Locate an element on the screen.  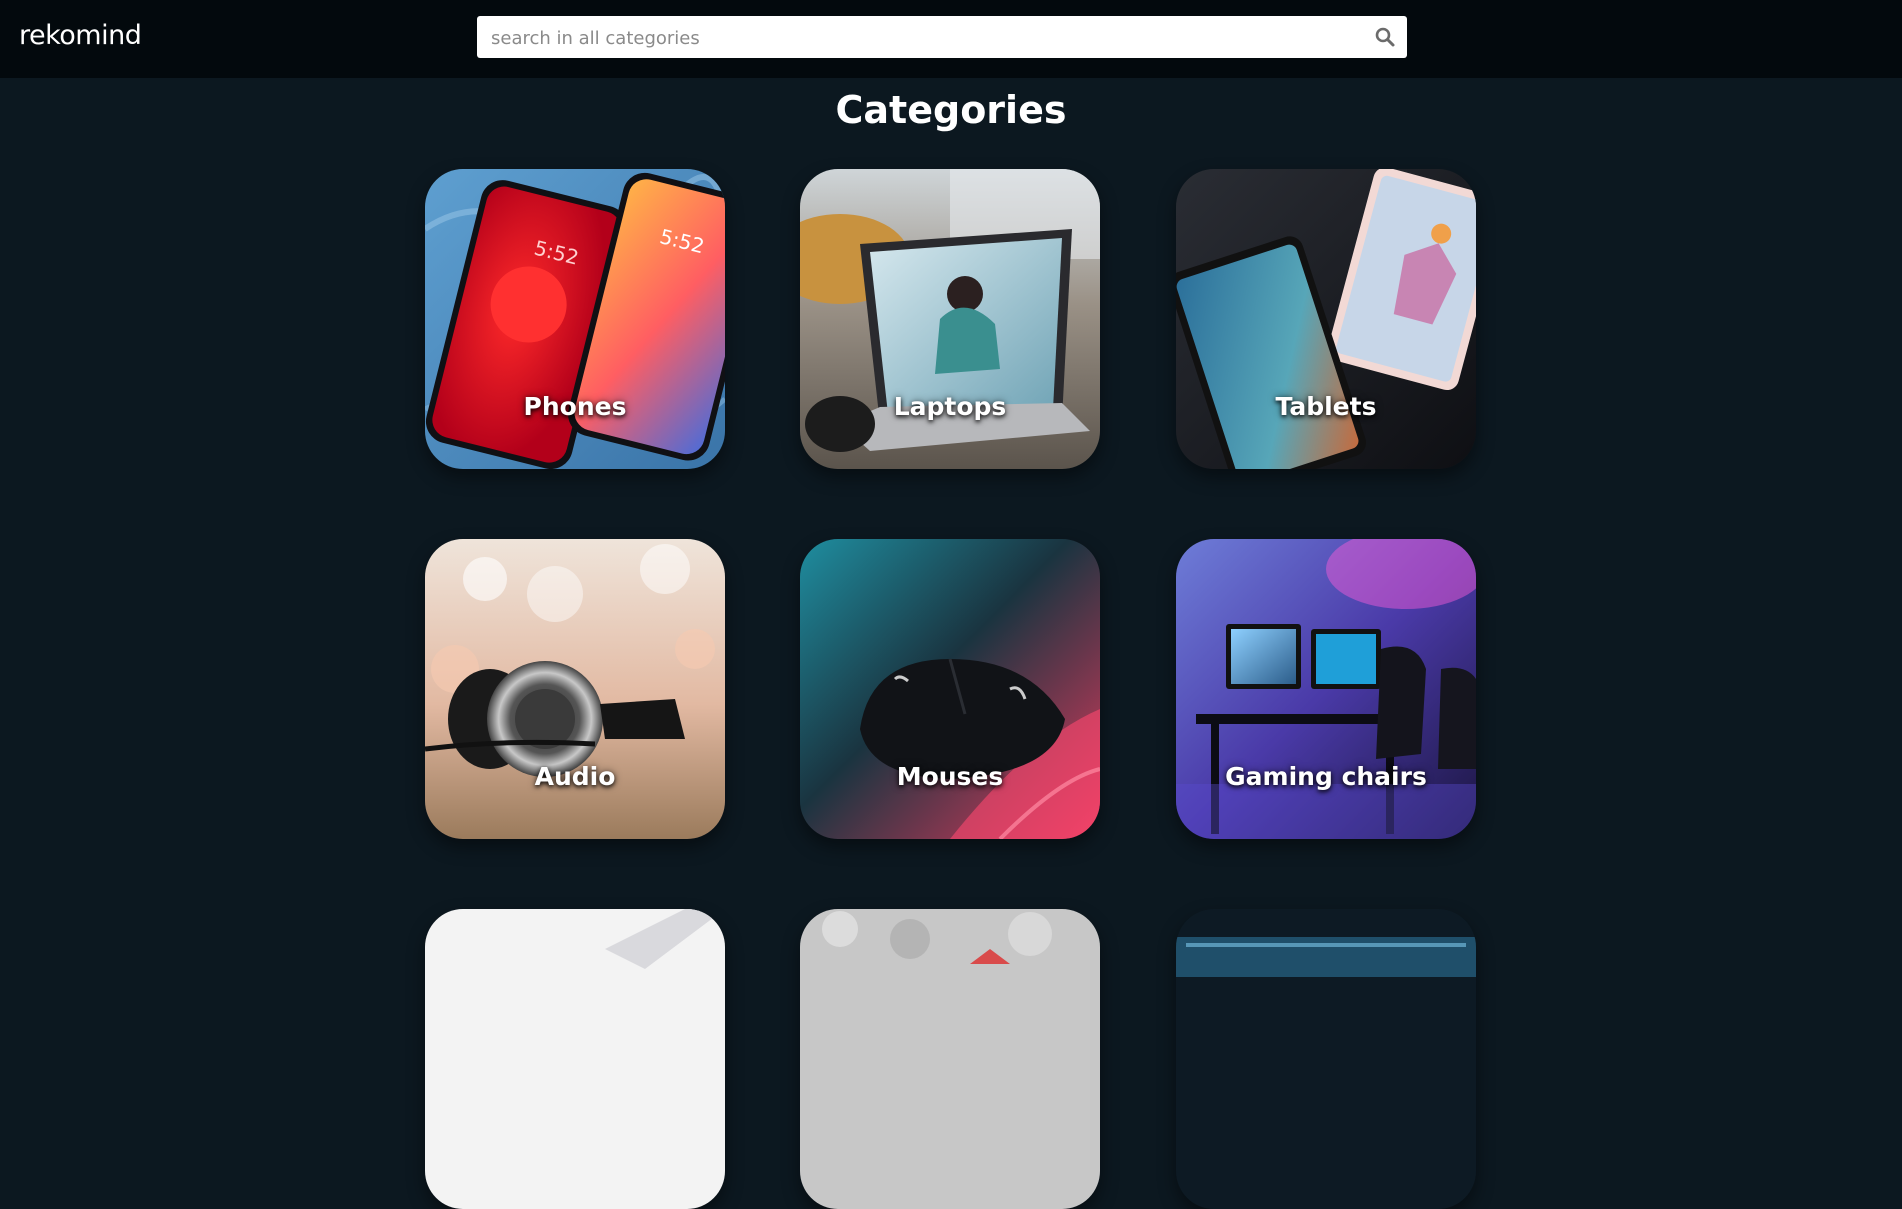
category-tile-tablets: Tablets is located at coordinates (1326, 319).